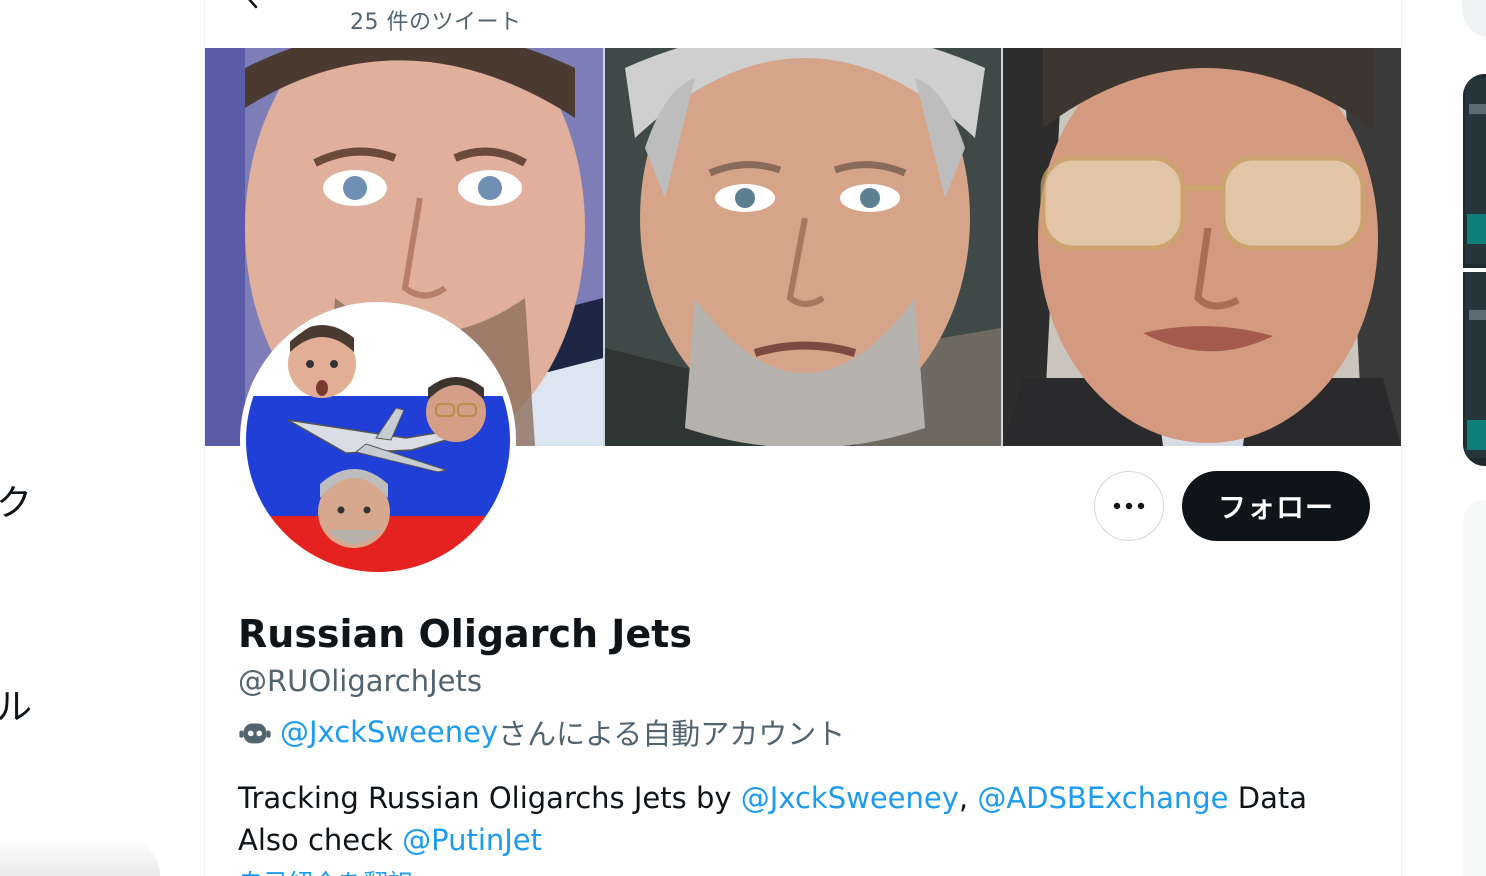  Describe the element at coordinates (253, 5) in the screenshot. I see `back-arrow-icon` at that location.